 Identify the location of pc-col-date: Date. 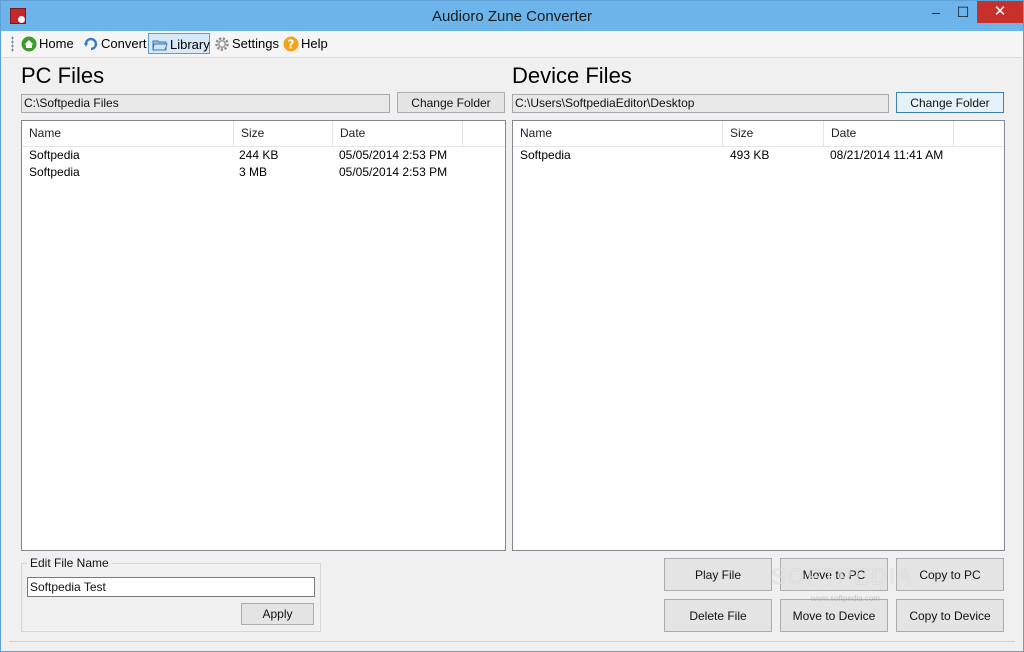
(398, 133).